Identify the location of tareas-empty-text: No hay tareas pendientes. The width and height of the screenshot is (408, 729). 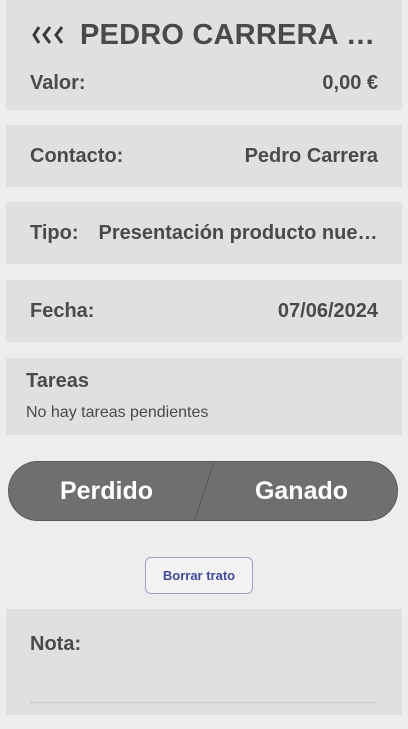
(117, 412).